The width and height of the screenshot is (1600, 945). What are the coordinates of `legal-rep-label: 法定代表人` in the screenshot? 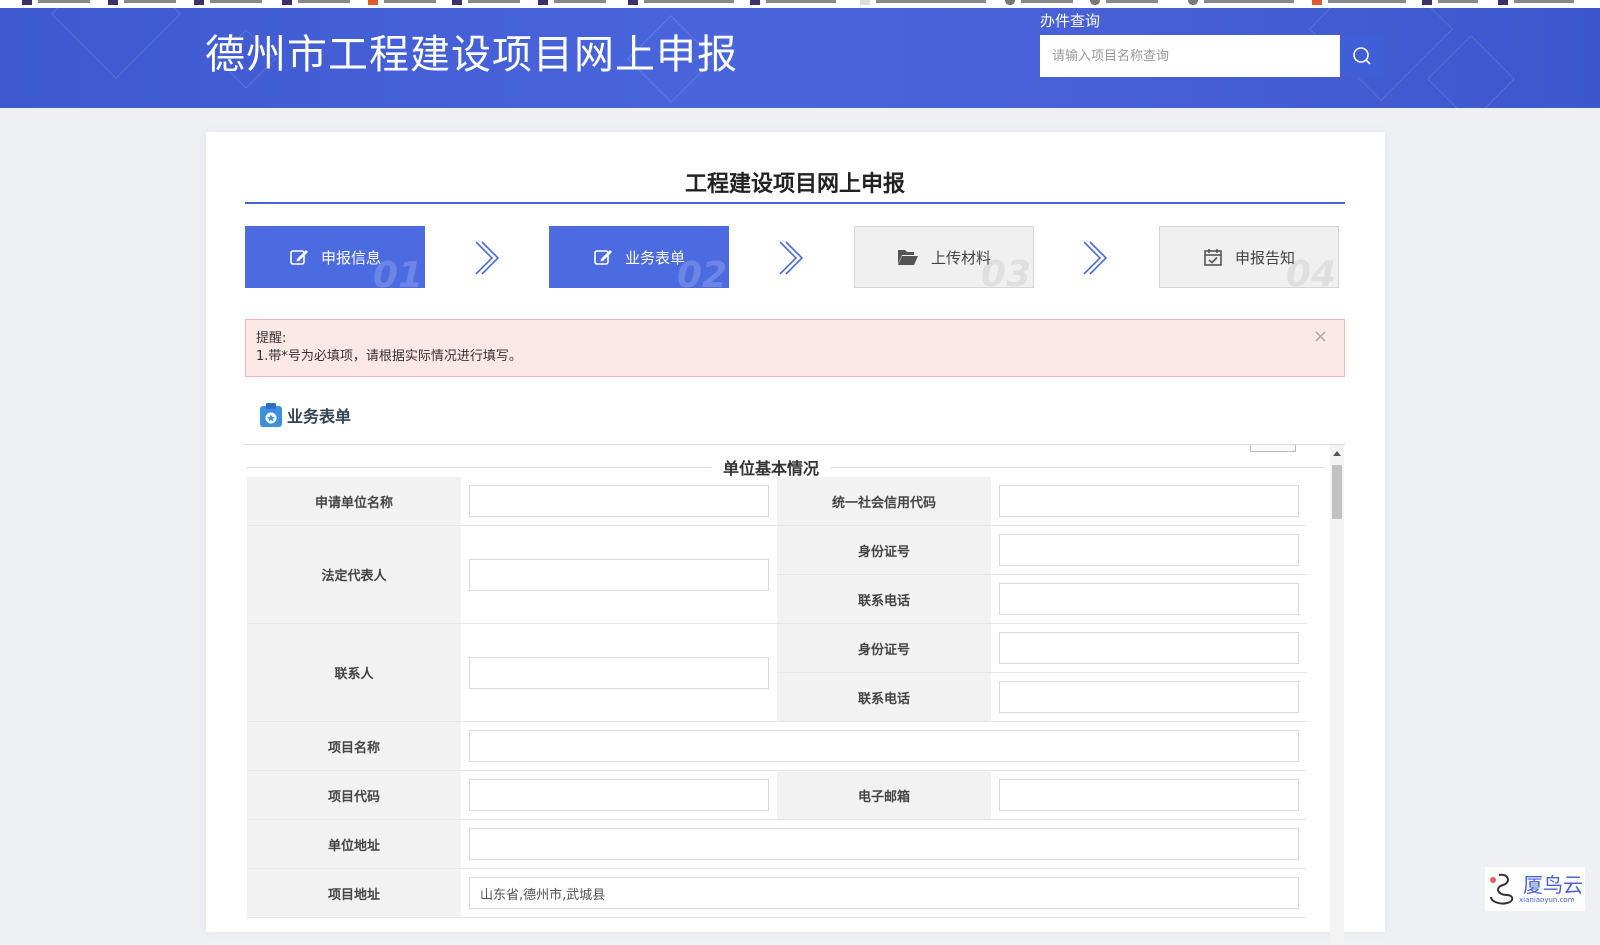 It's located at (354, 575).